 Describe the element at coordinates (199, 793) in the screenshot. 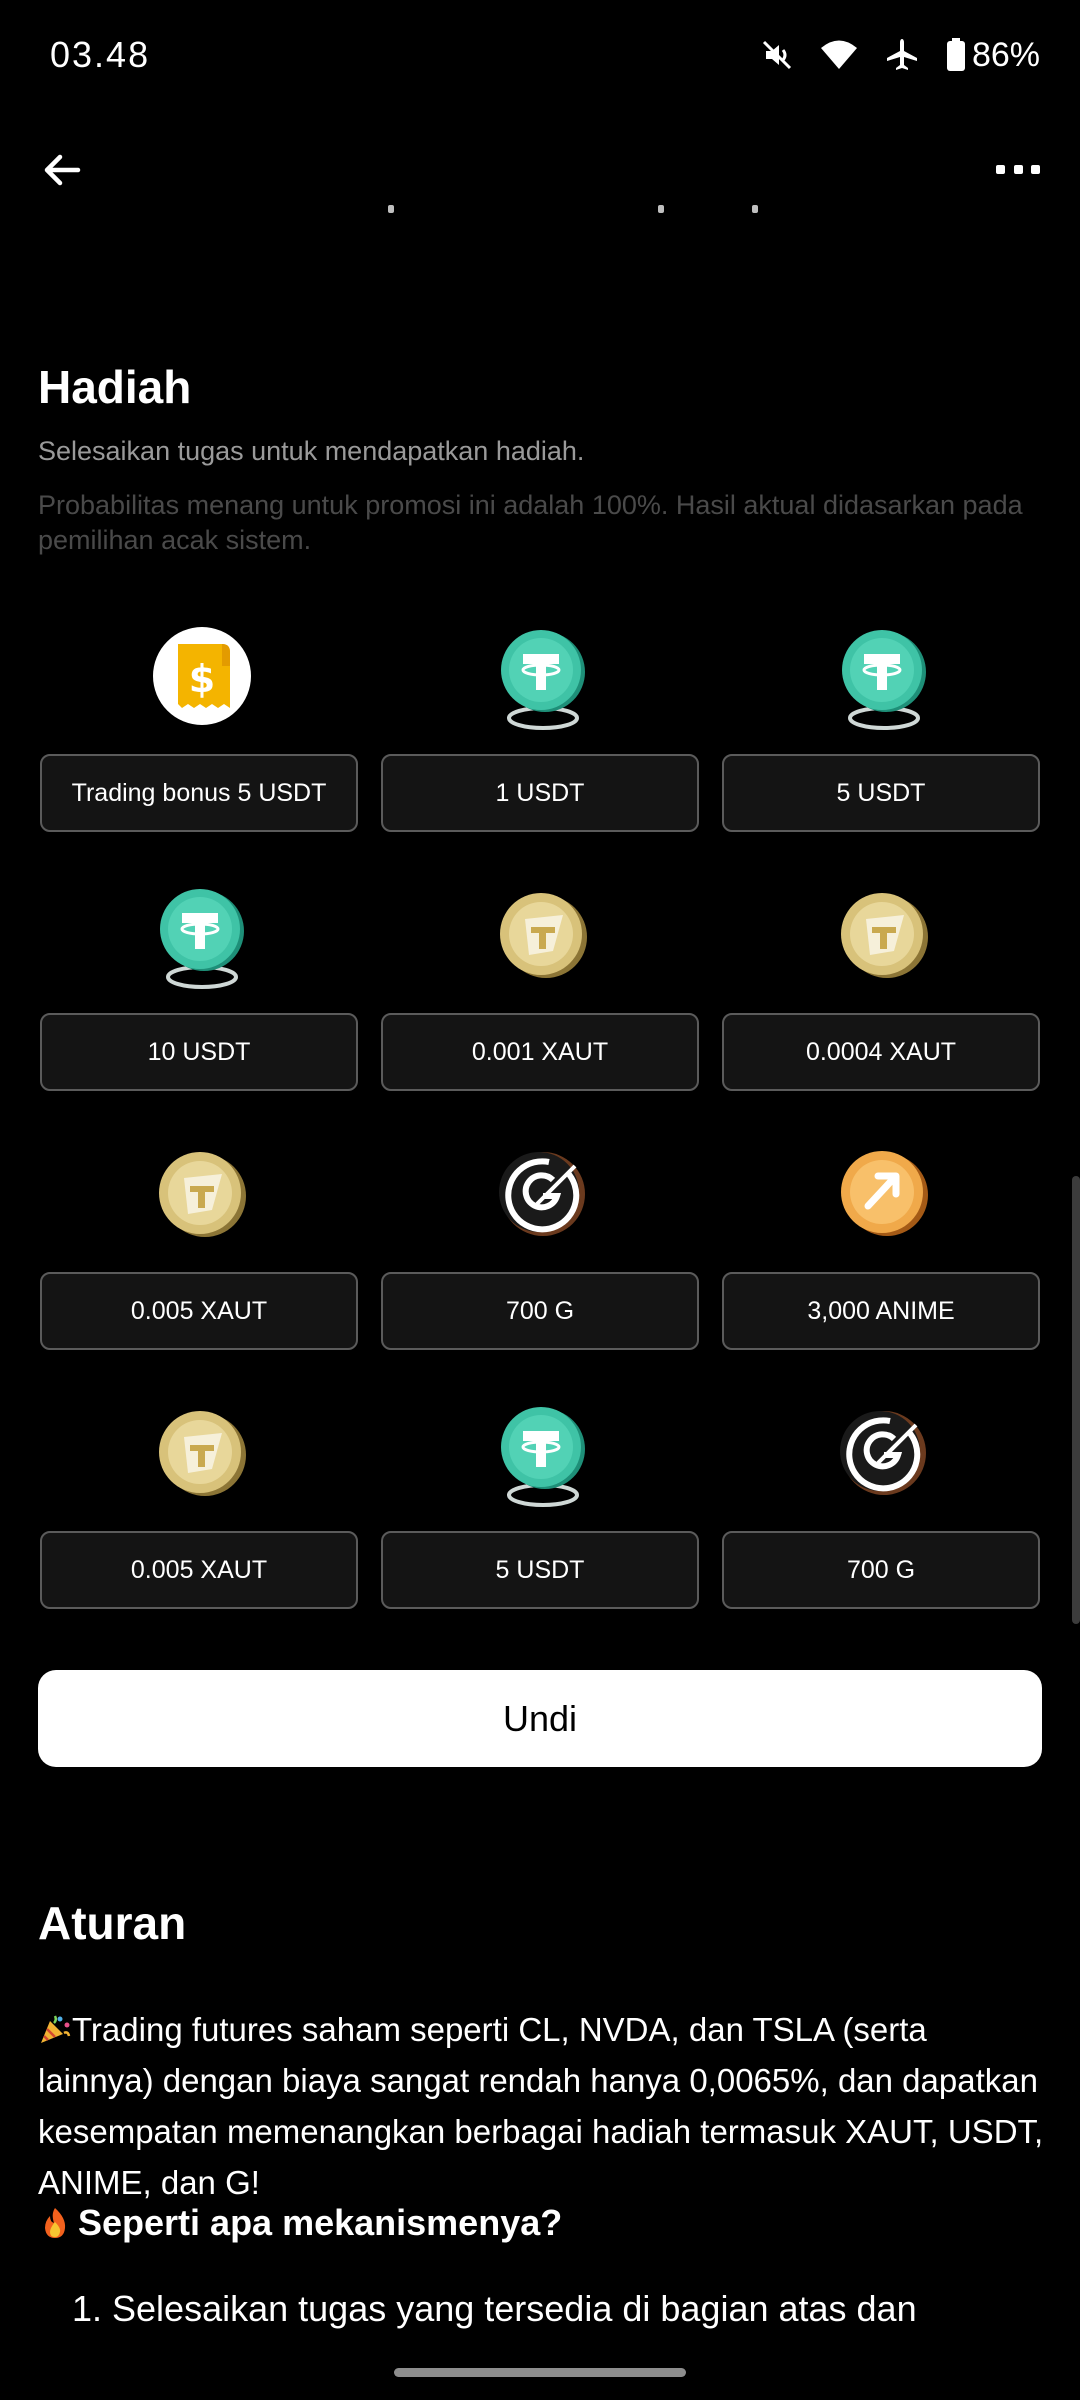

I see `reward-label: Trading bonus 5 USDT` at that location.